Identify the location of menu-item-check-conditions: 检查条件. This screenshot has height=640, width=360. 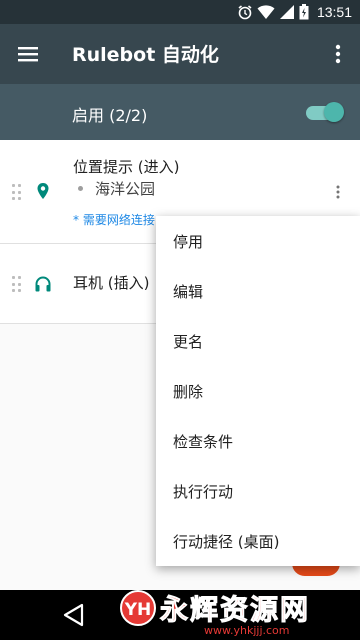
(258, 441).